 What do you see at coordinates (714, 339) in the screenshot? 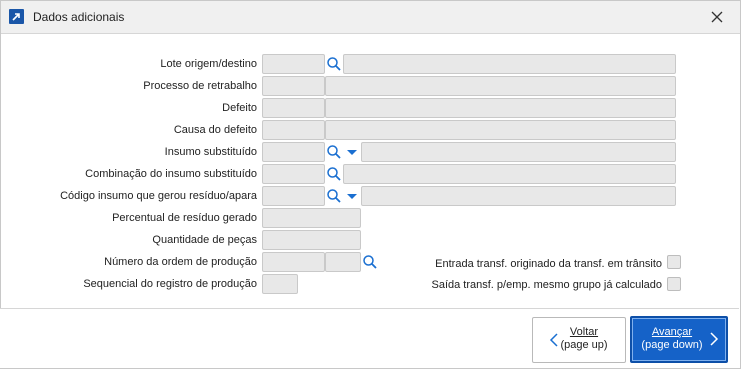
I see `chevron-right-icon` at bounding box center [714, 339].